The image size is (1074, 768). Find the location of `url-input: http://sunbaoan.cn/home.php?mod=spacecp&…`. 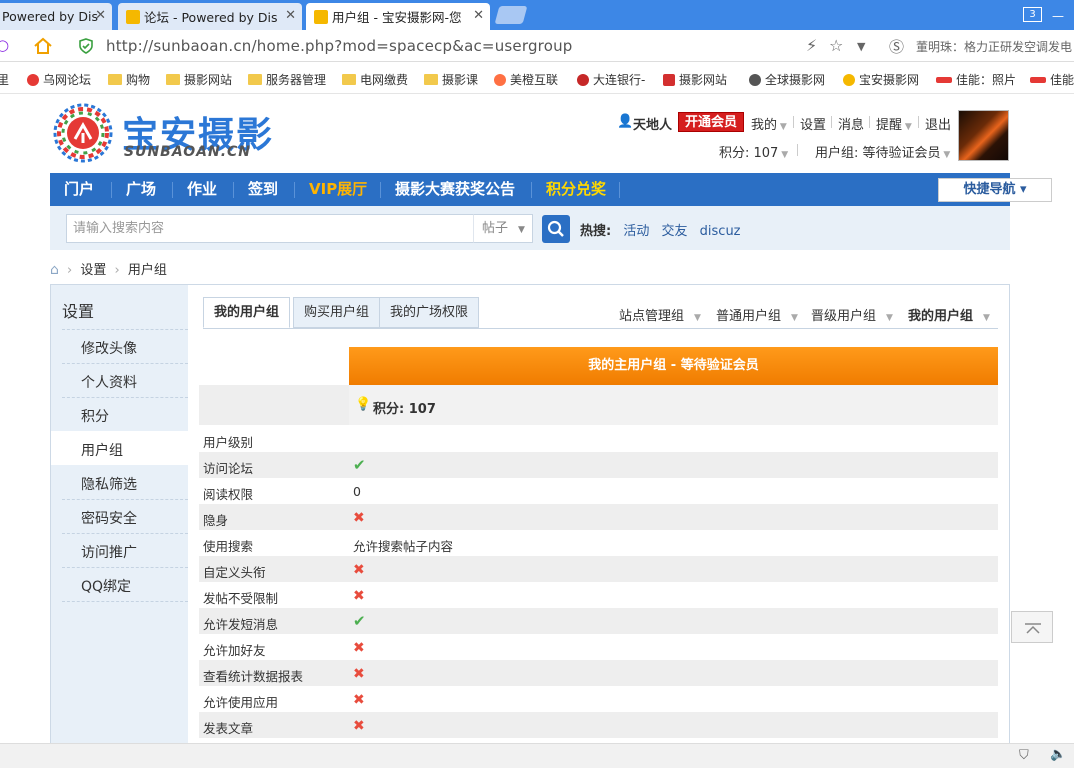

url-input: http://sunbaoan.cn/home.php?mod=spacecp&… is located at coordinates (339, 46).